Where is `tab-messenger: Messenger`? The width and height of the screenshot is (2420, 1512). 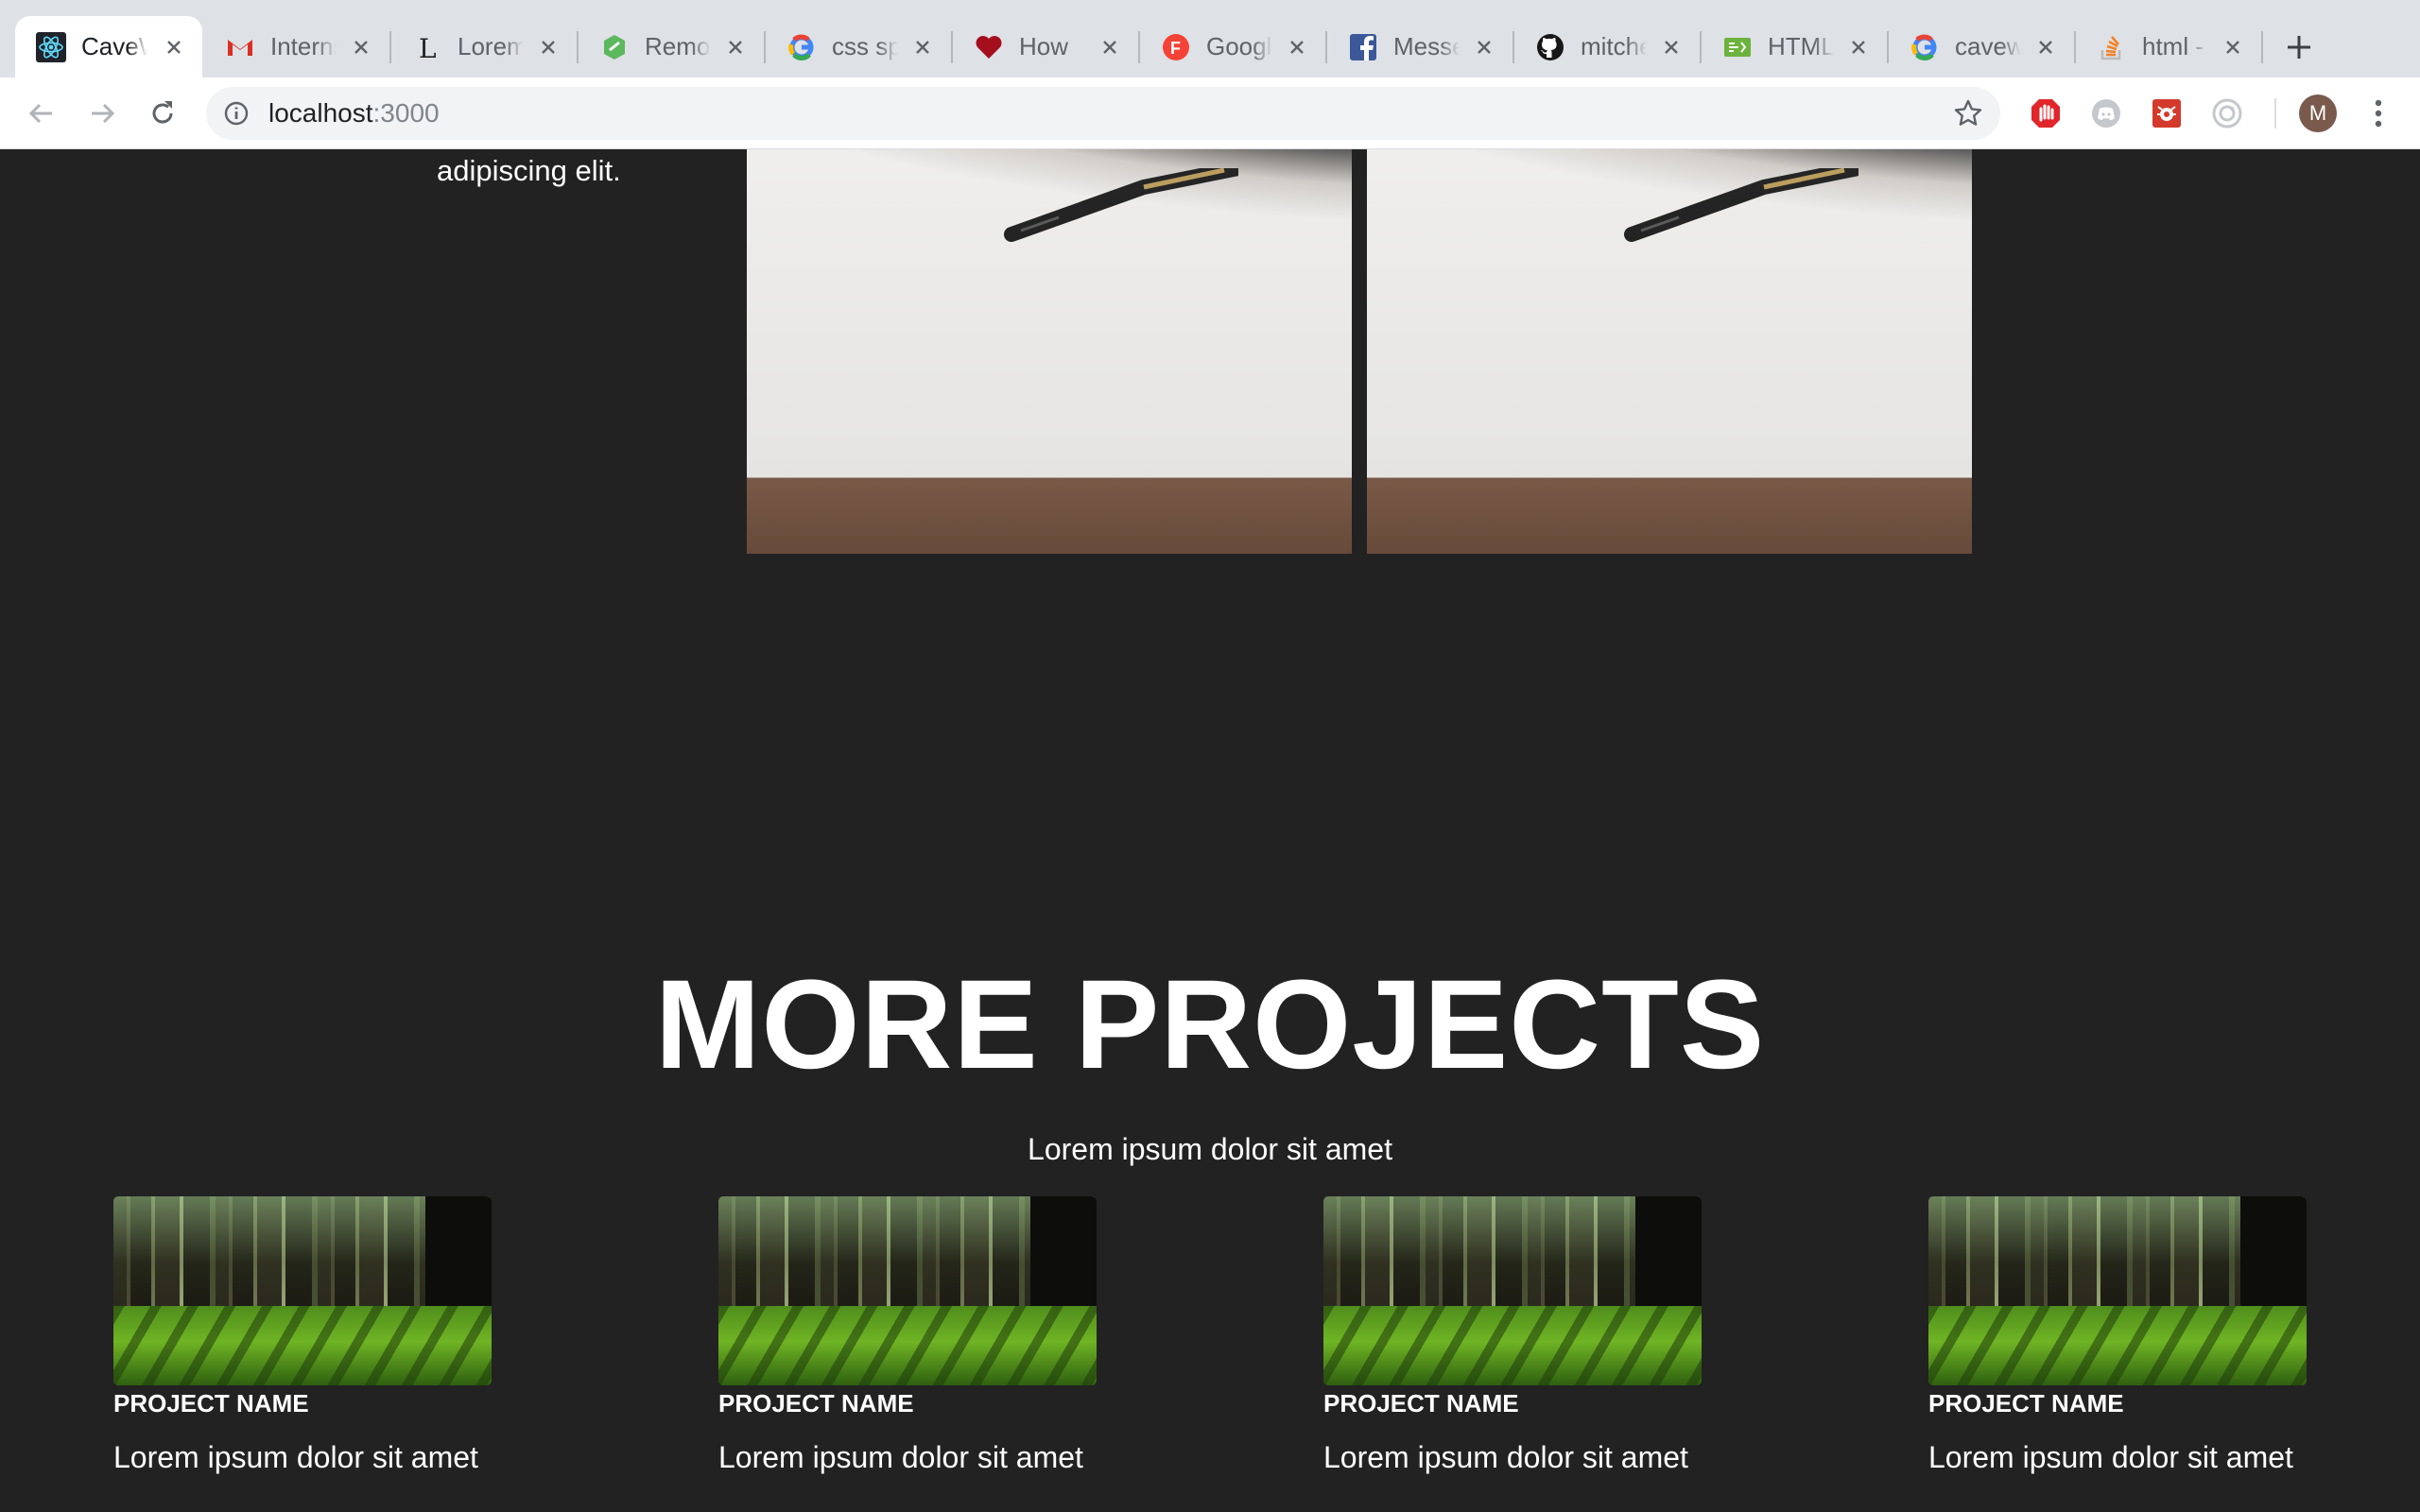
tab-messenger: Messenger is located at coordinates (1419, 46).